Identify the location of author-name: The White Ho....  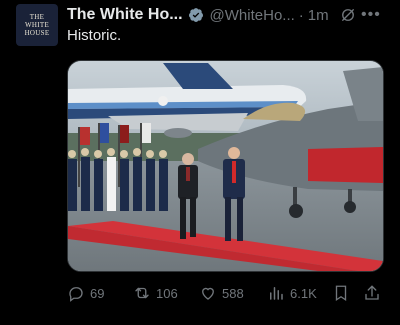
(125, 15).